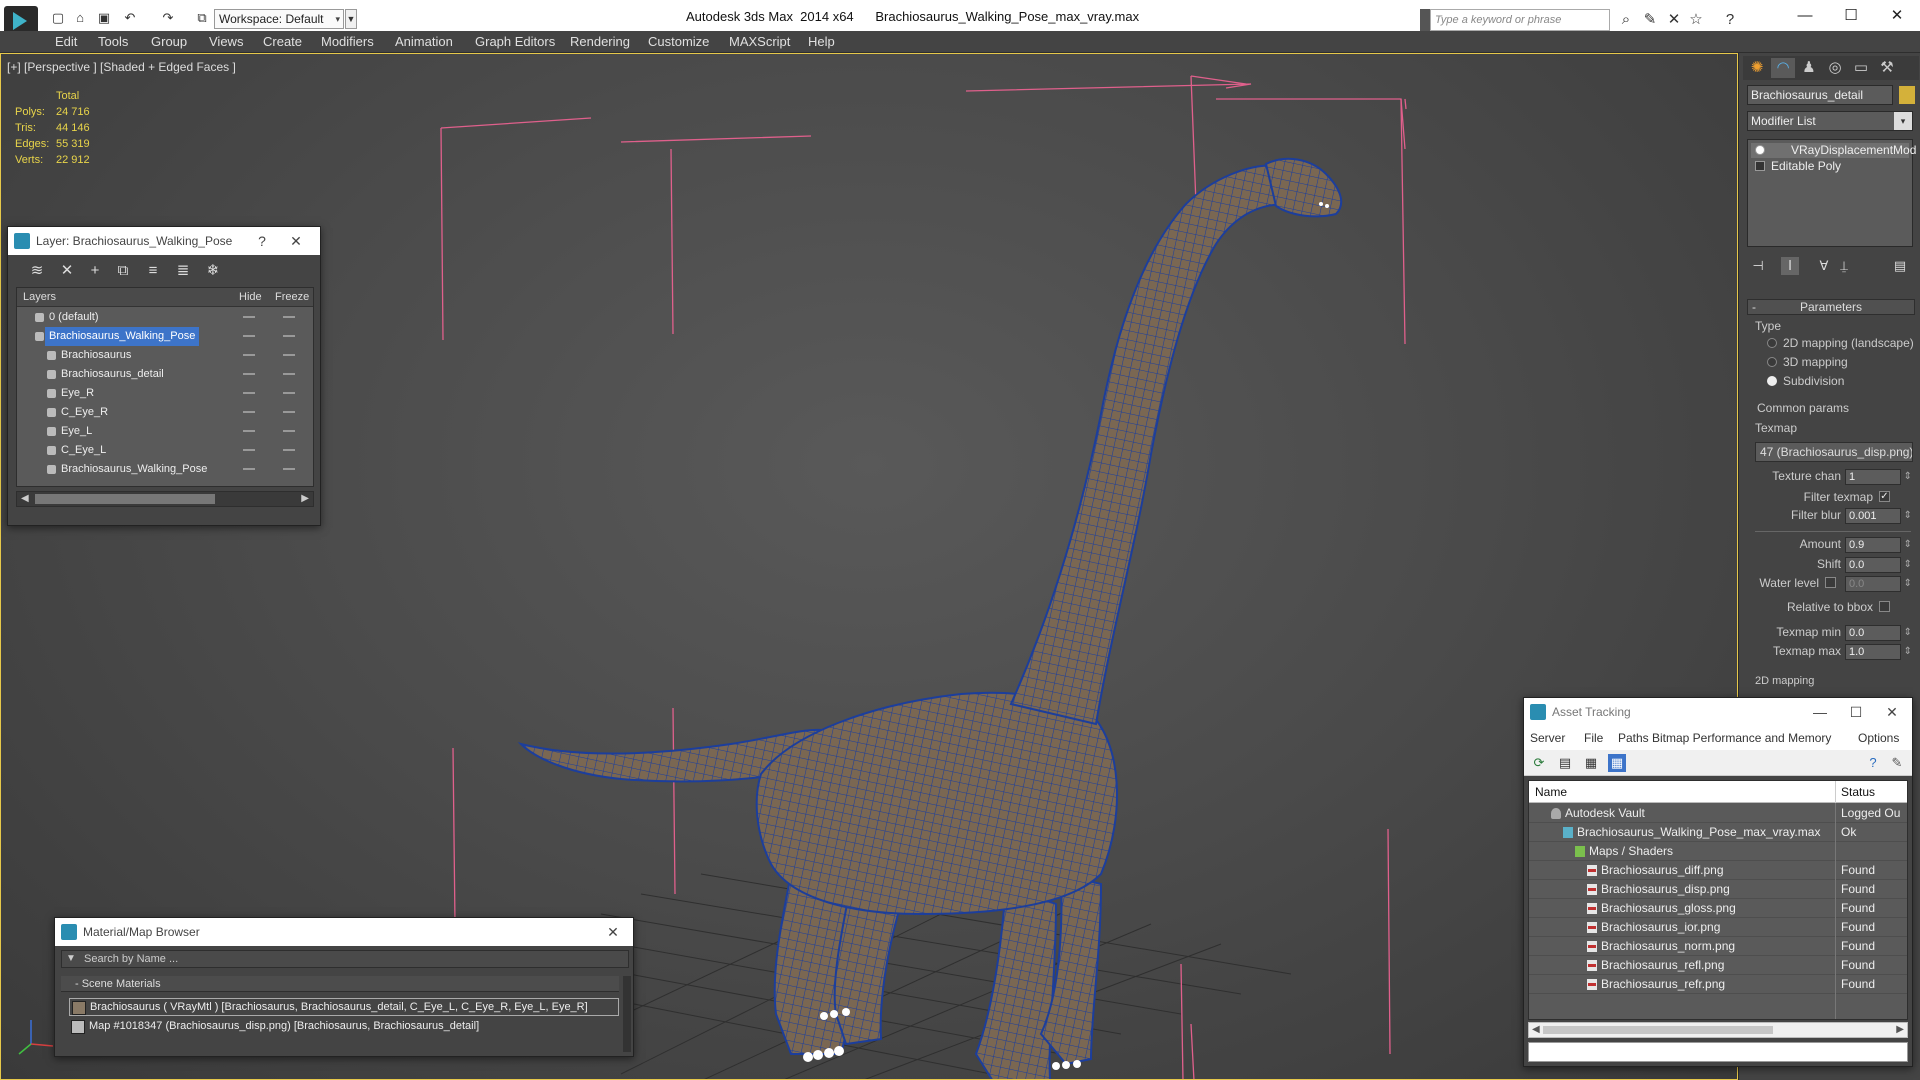  Describe the element at coordinates (1900, 266) in the screenshot. I see `configure-sets-icon: ▤` at that location.